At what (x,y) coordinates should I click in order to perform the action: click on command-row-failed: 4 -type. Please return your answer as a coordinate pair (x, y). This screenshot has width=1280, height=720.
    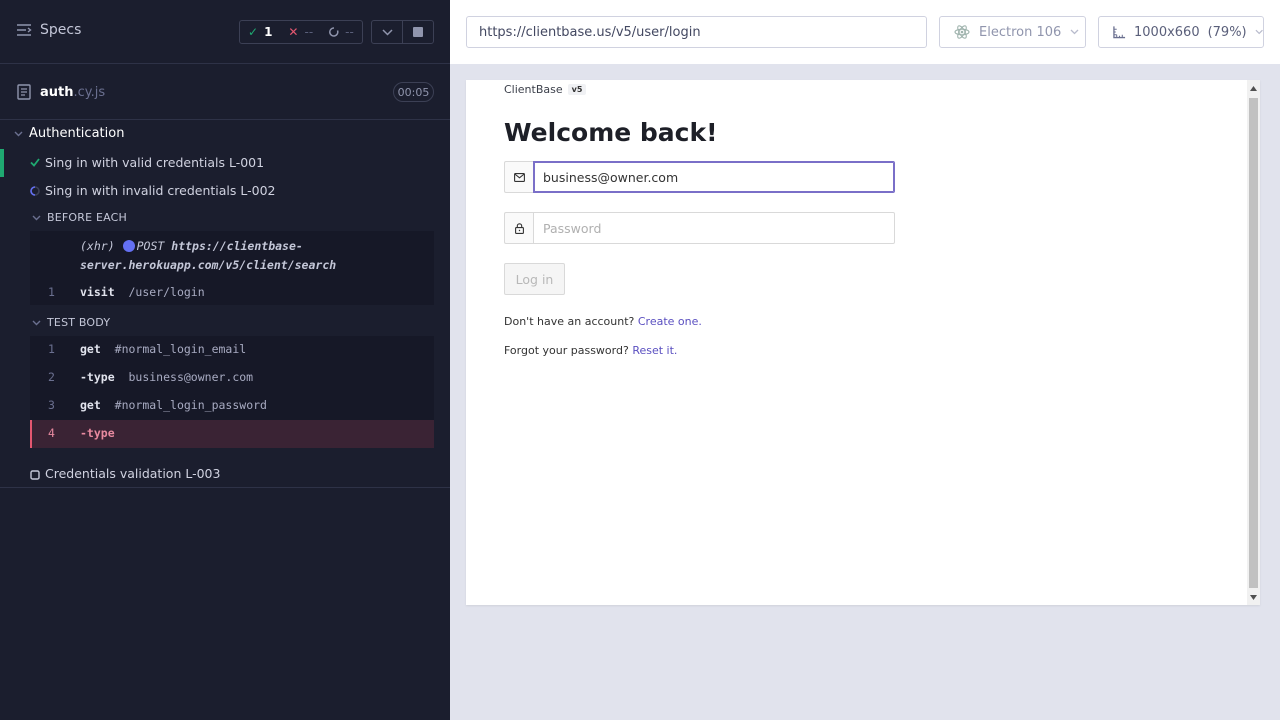
    Looking at the image, I should click on (232, 434).